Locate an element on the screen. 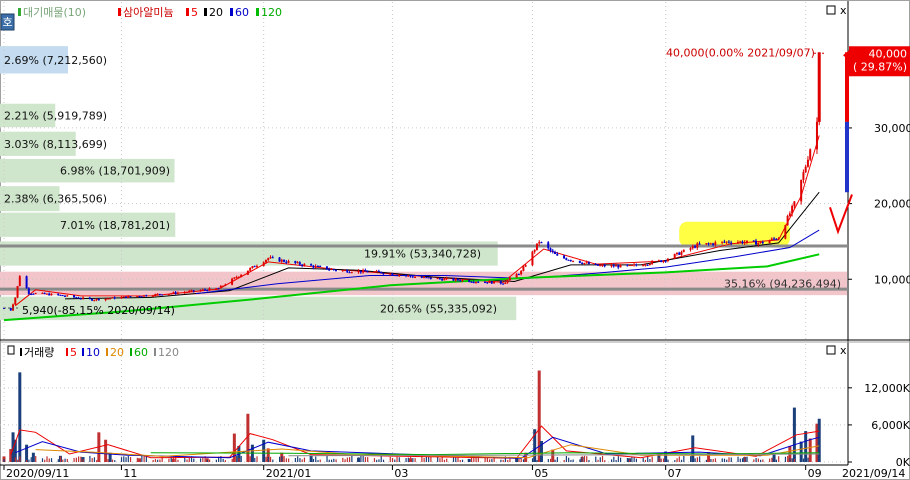 The image size is (910, 480). price-panel-close-button: x is located at coordinates (843, 10).